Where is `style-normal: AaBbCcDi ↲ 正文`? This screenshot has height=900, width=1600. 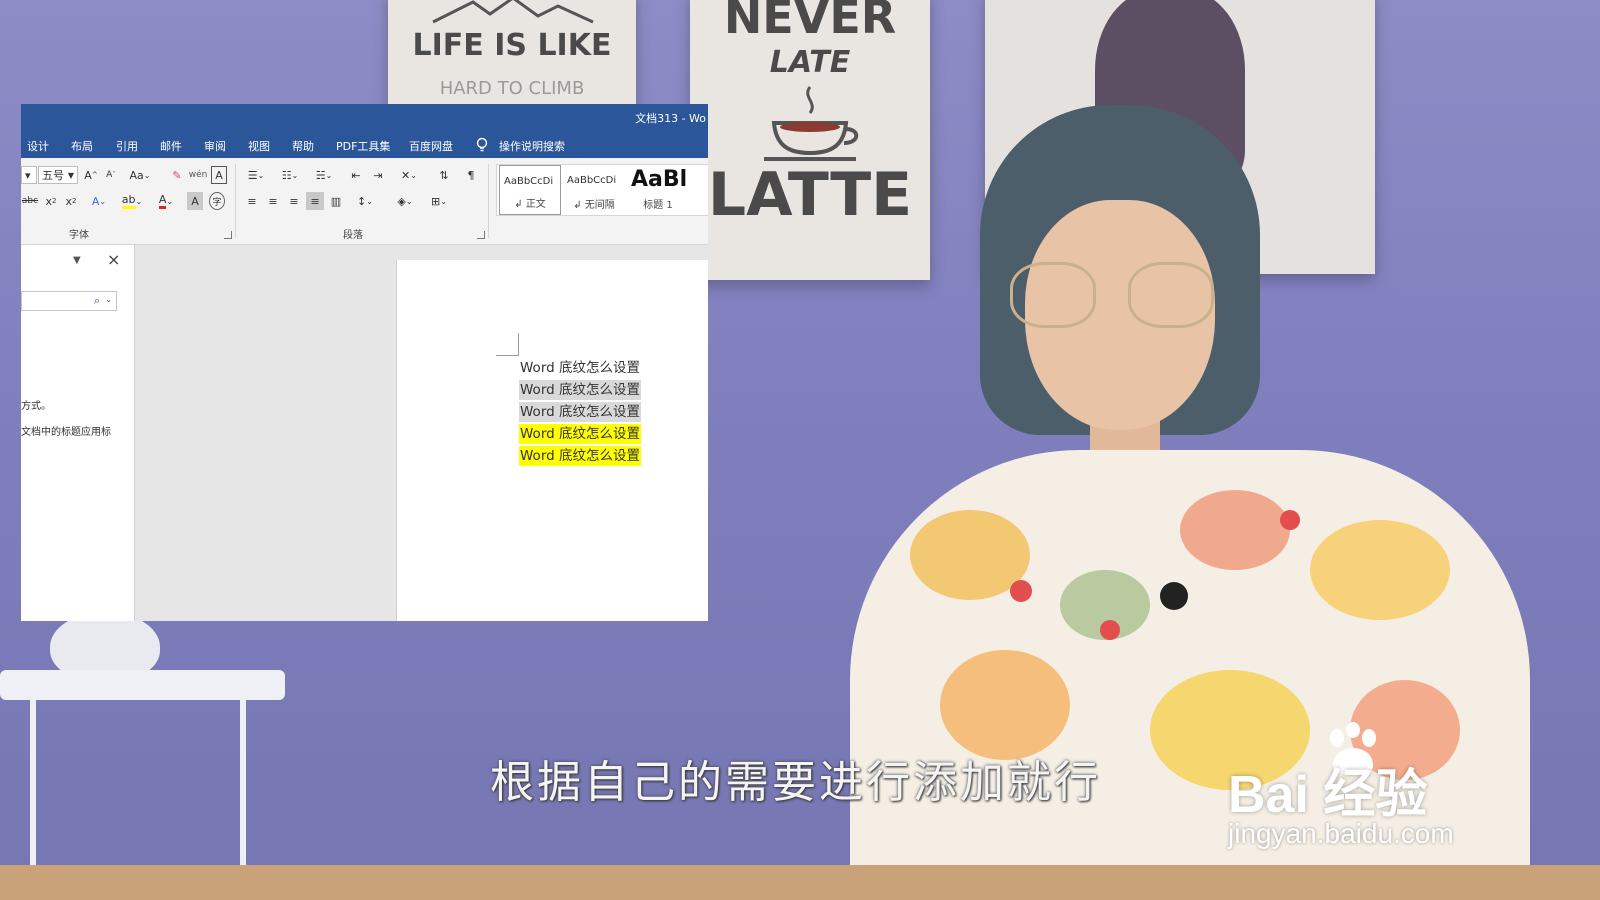
style-normal: AaBbCcDi ↲ 正文 is located at coordinates (530, 190).